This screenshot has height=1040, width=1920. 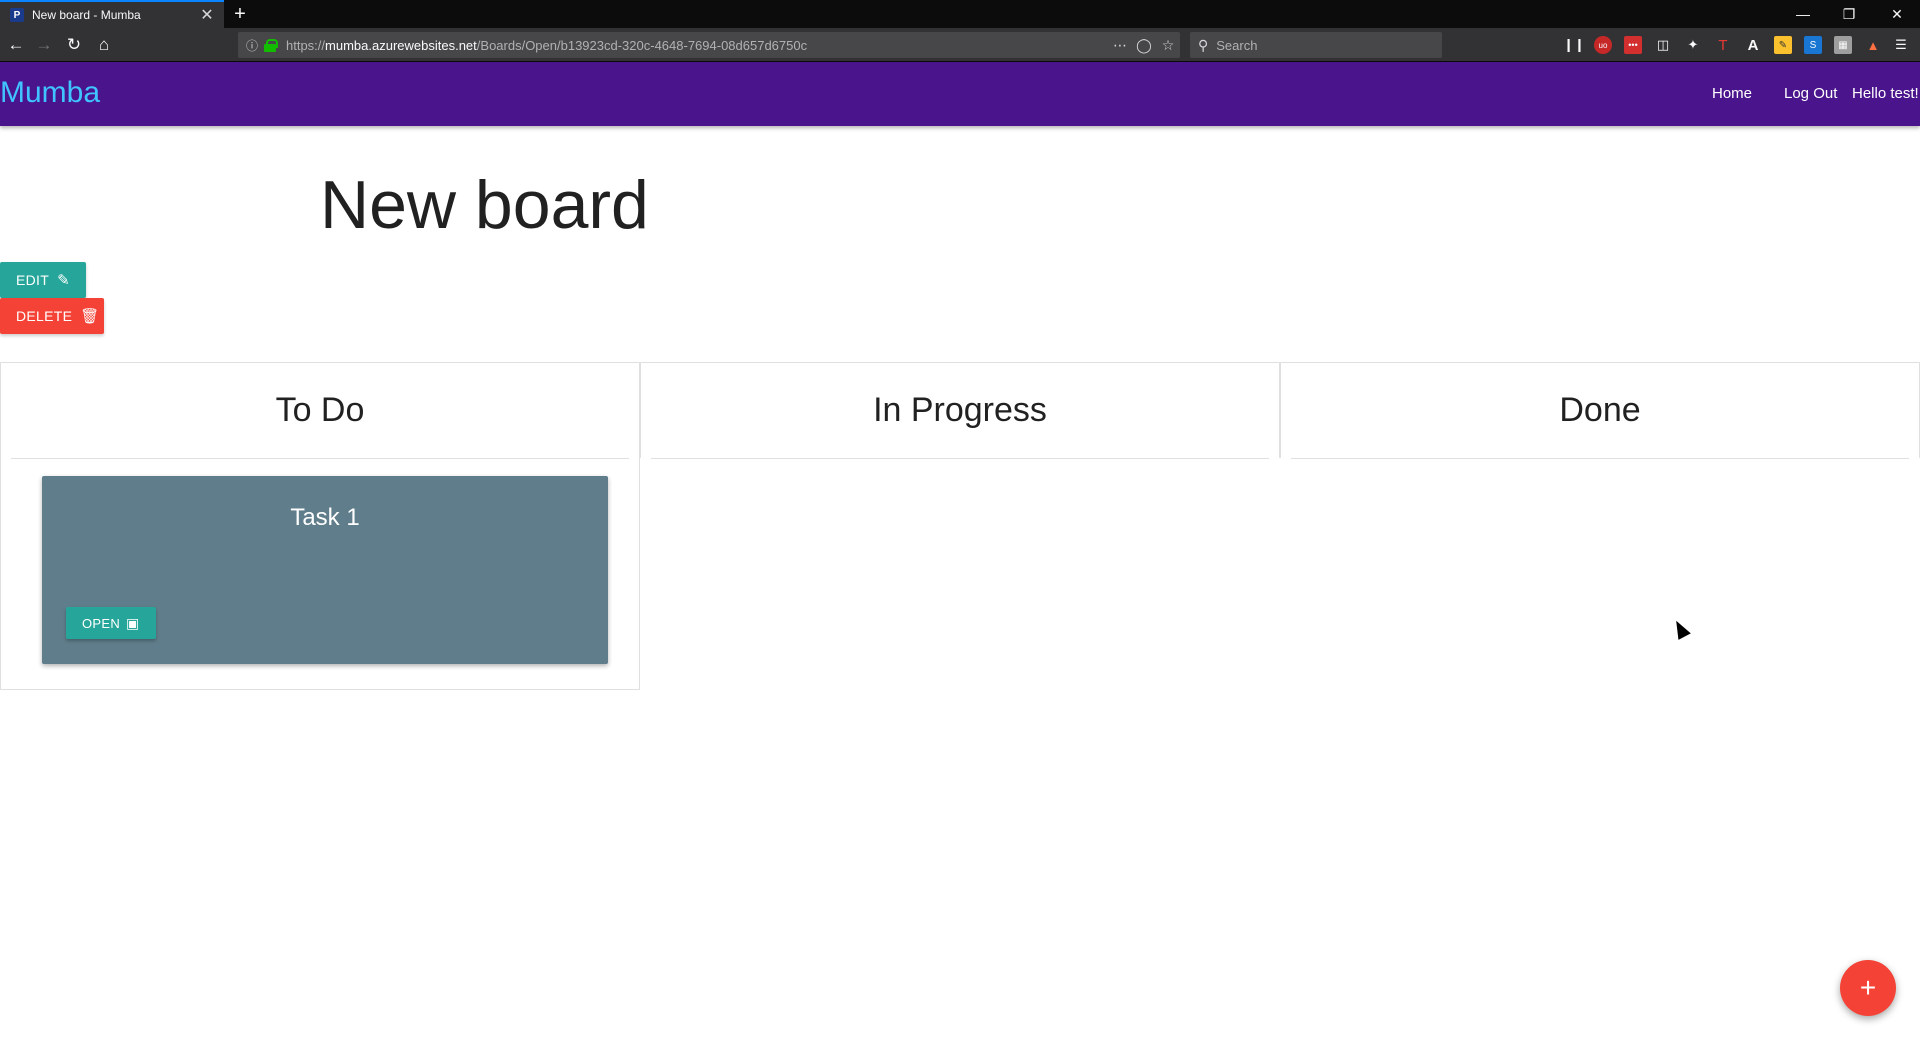 What do you see at coordinates (1120, 45) in the screenshot?
I see `page-actions-icon: ⋯` at bounding box center [1120, 45].